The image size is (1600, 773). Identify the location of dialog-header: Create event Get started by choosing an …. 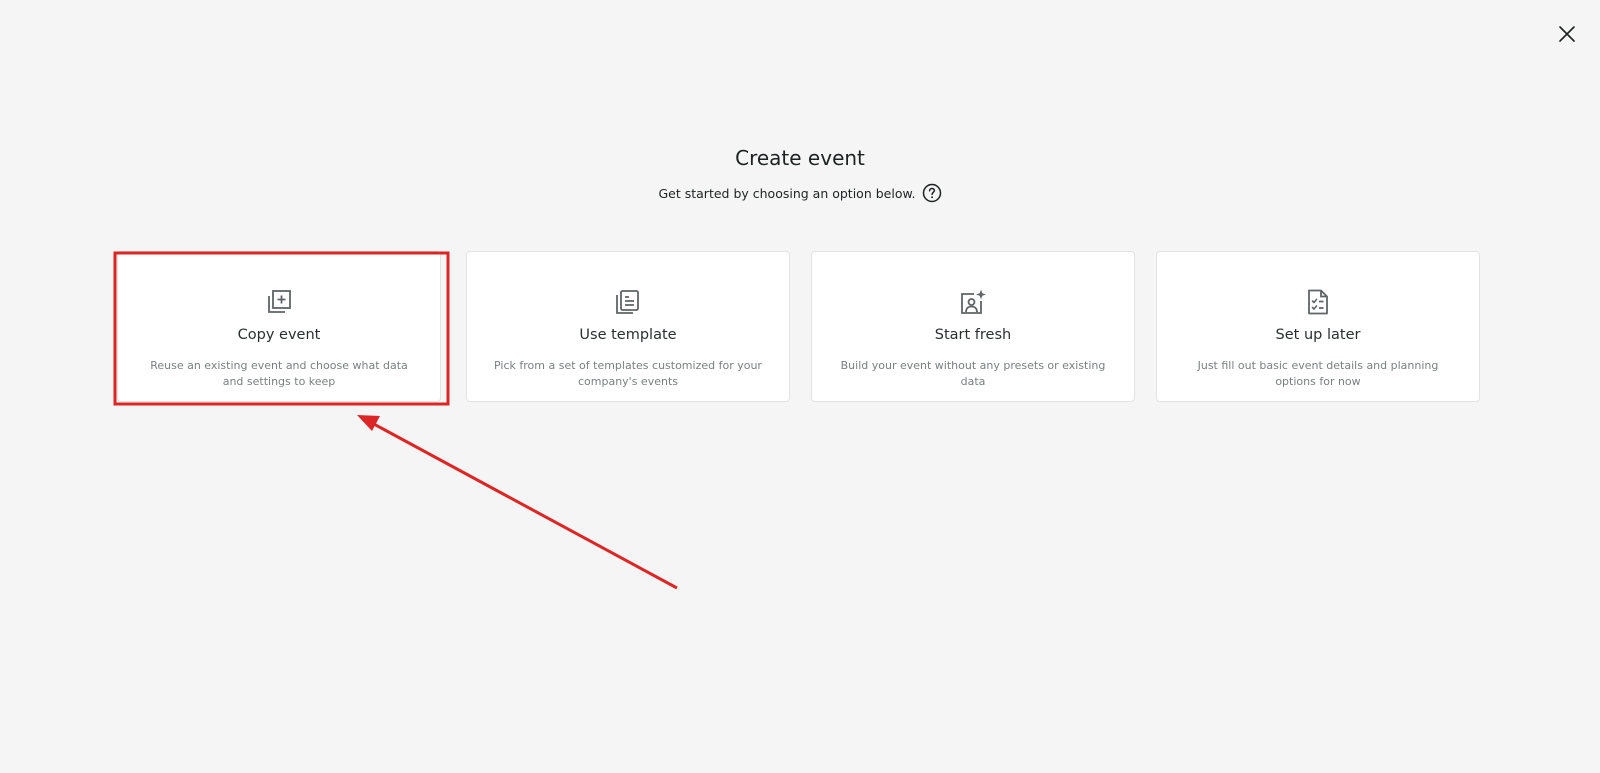
(800, 174).